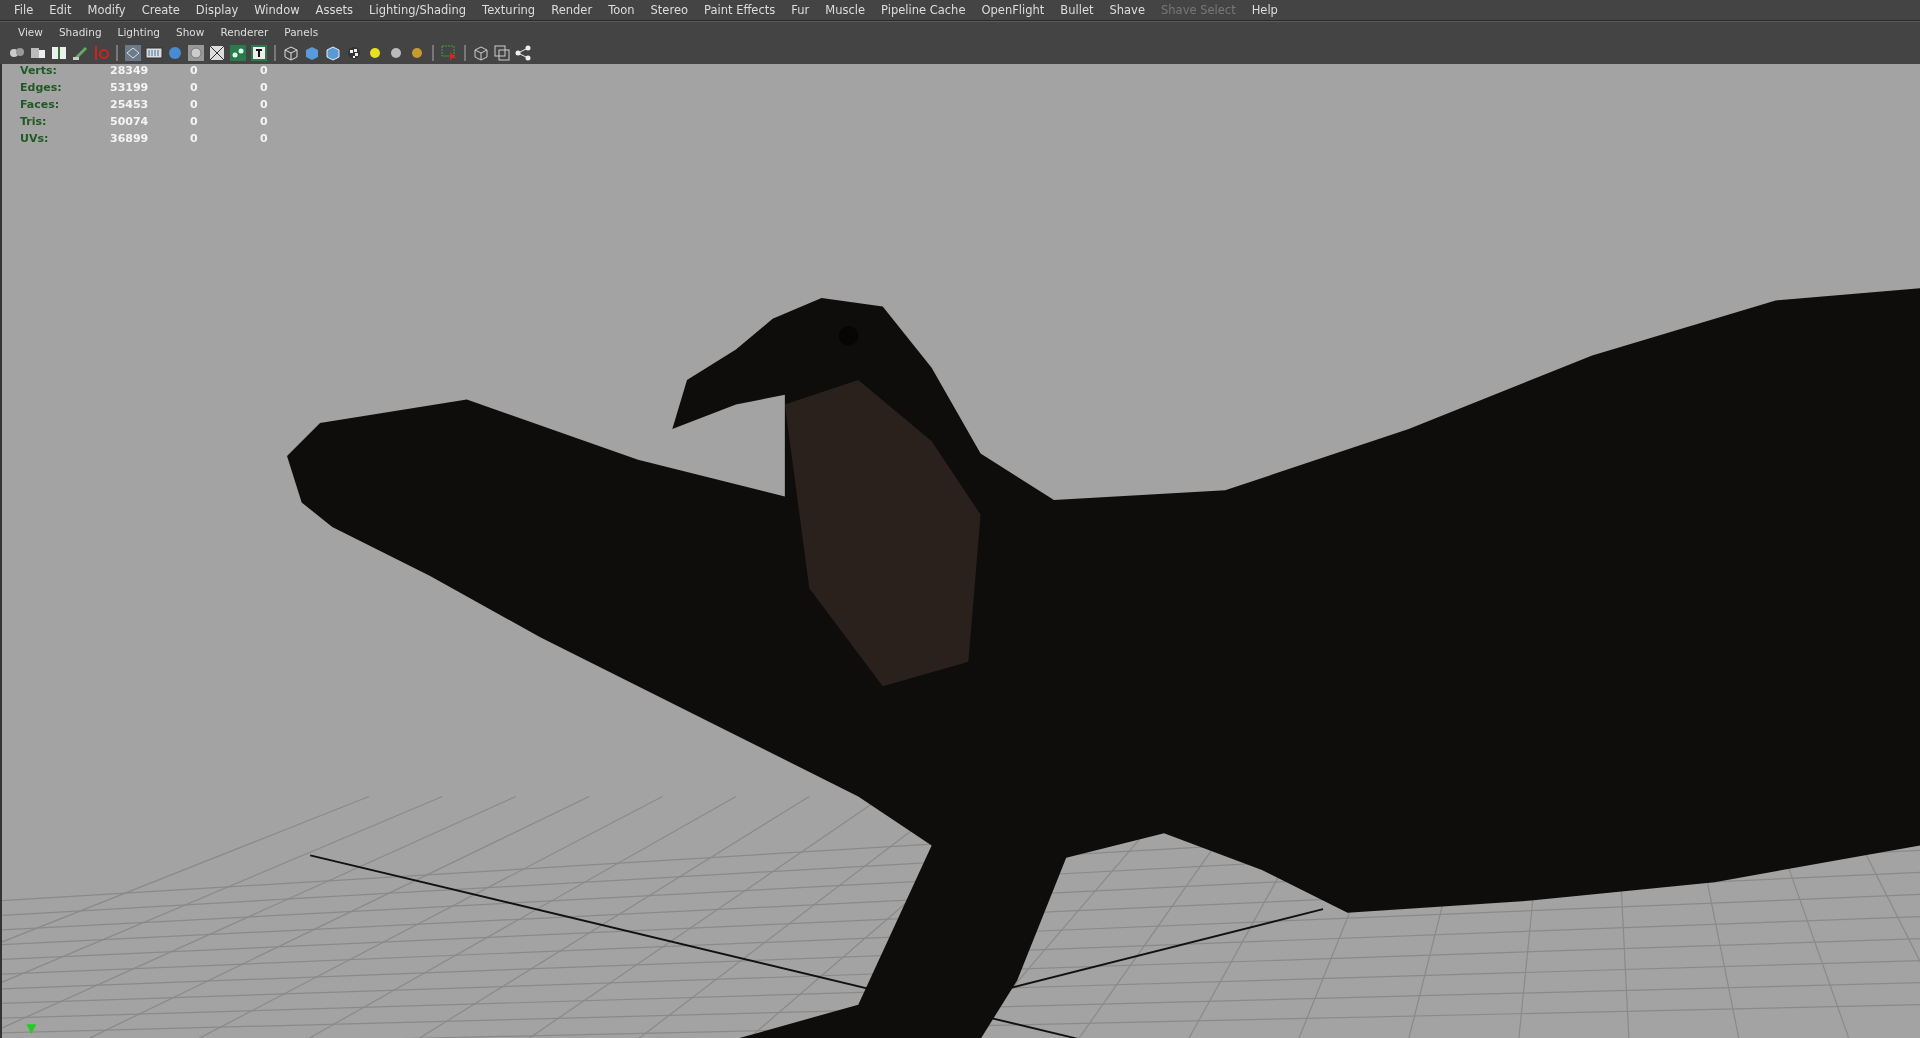  Describe the element at coordinates (1077, 10) in the screenshot. I see `menu-item: Bullet` at that location.